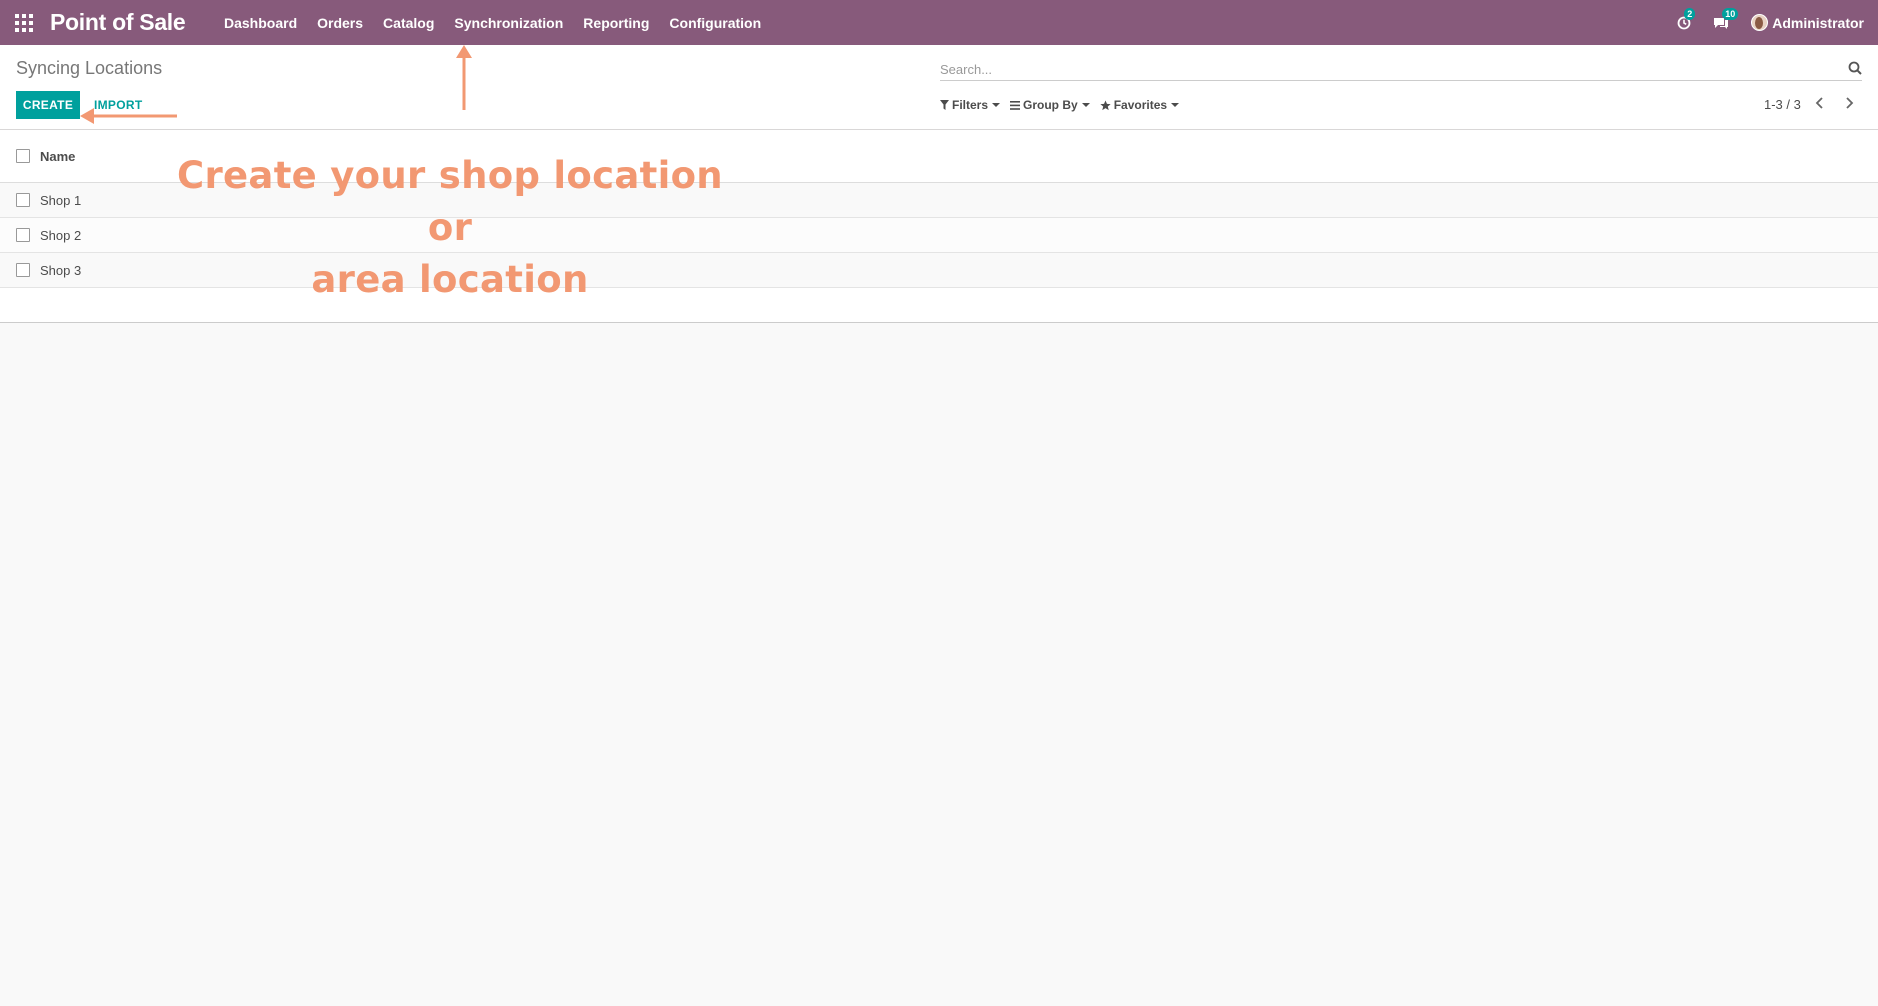 This screenshot has height=1006, width=1878. What do you see at coordinates (61, 235) in the screenshot?
I see `row-name: Shop 2` at bounding box center [61, 235].